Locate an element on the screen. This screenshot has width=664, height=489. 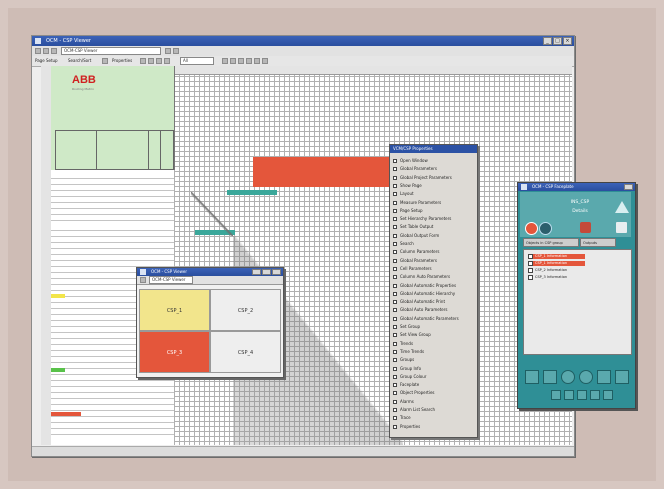
context-menu-item: Show Page is located at coordinates (433, 186).